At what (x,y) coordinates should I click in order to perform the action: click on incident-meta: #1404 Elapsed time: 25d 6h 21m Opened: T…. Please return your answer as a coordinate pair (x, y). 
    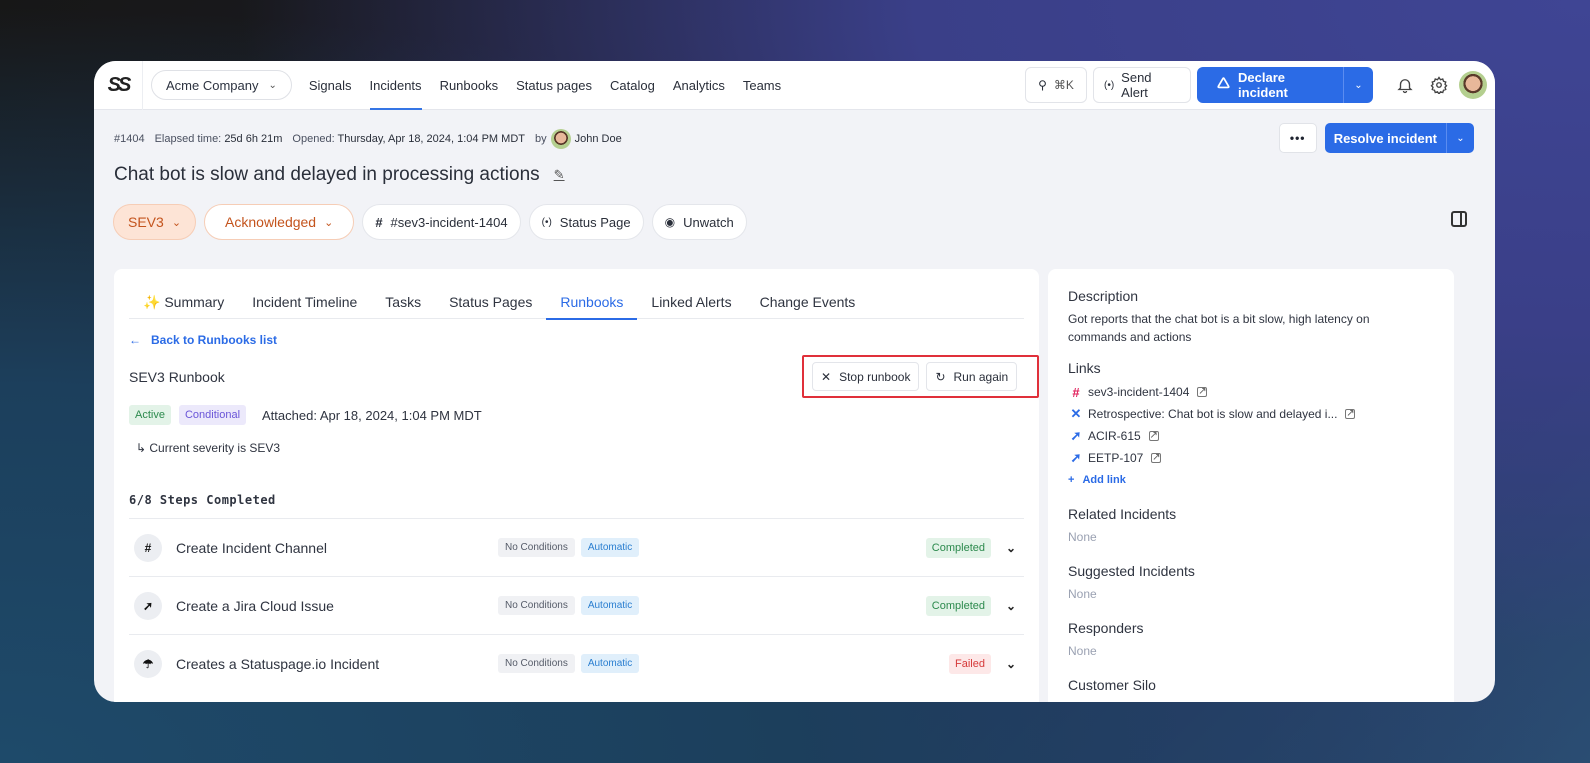
    Looking at the image, I should click on (368, 139).